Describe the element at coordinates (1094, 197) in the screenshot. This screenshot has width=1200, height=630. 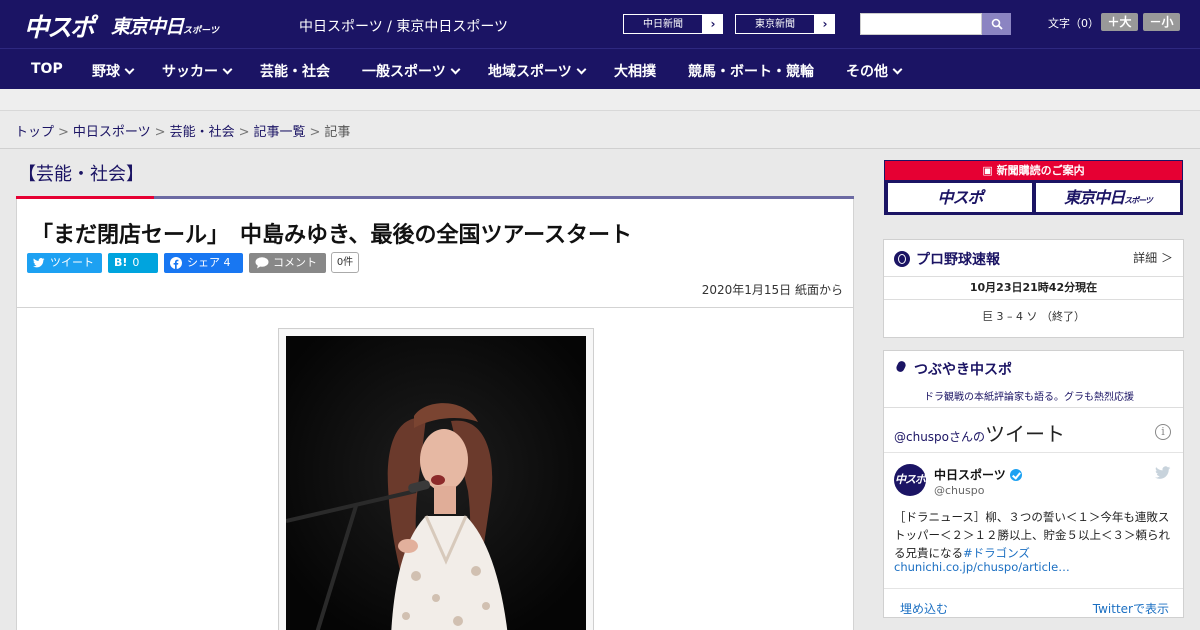
I see `tokyo-chunichi-label: 東京中日` at that location.